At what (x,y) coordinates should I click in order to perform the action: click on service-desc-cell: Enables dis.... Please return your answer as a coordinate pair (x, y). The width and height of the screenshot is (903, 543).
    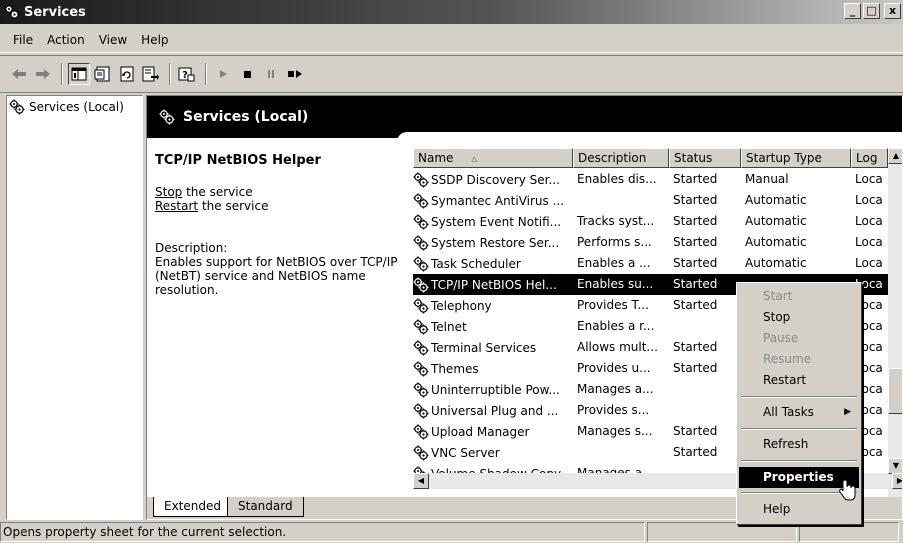
    Looking at the image, I should click on (617, 179).